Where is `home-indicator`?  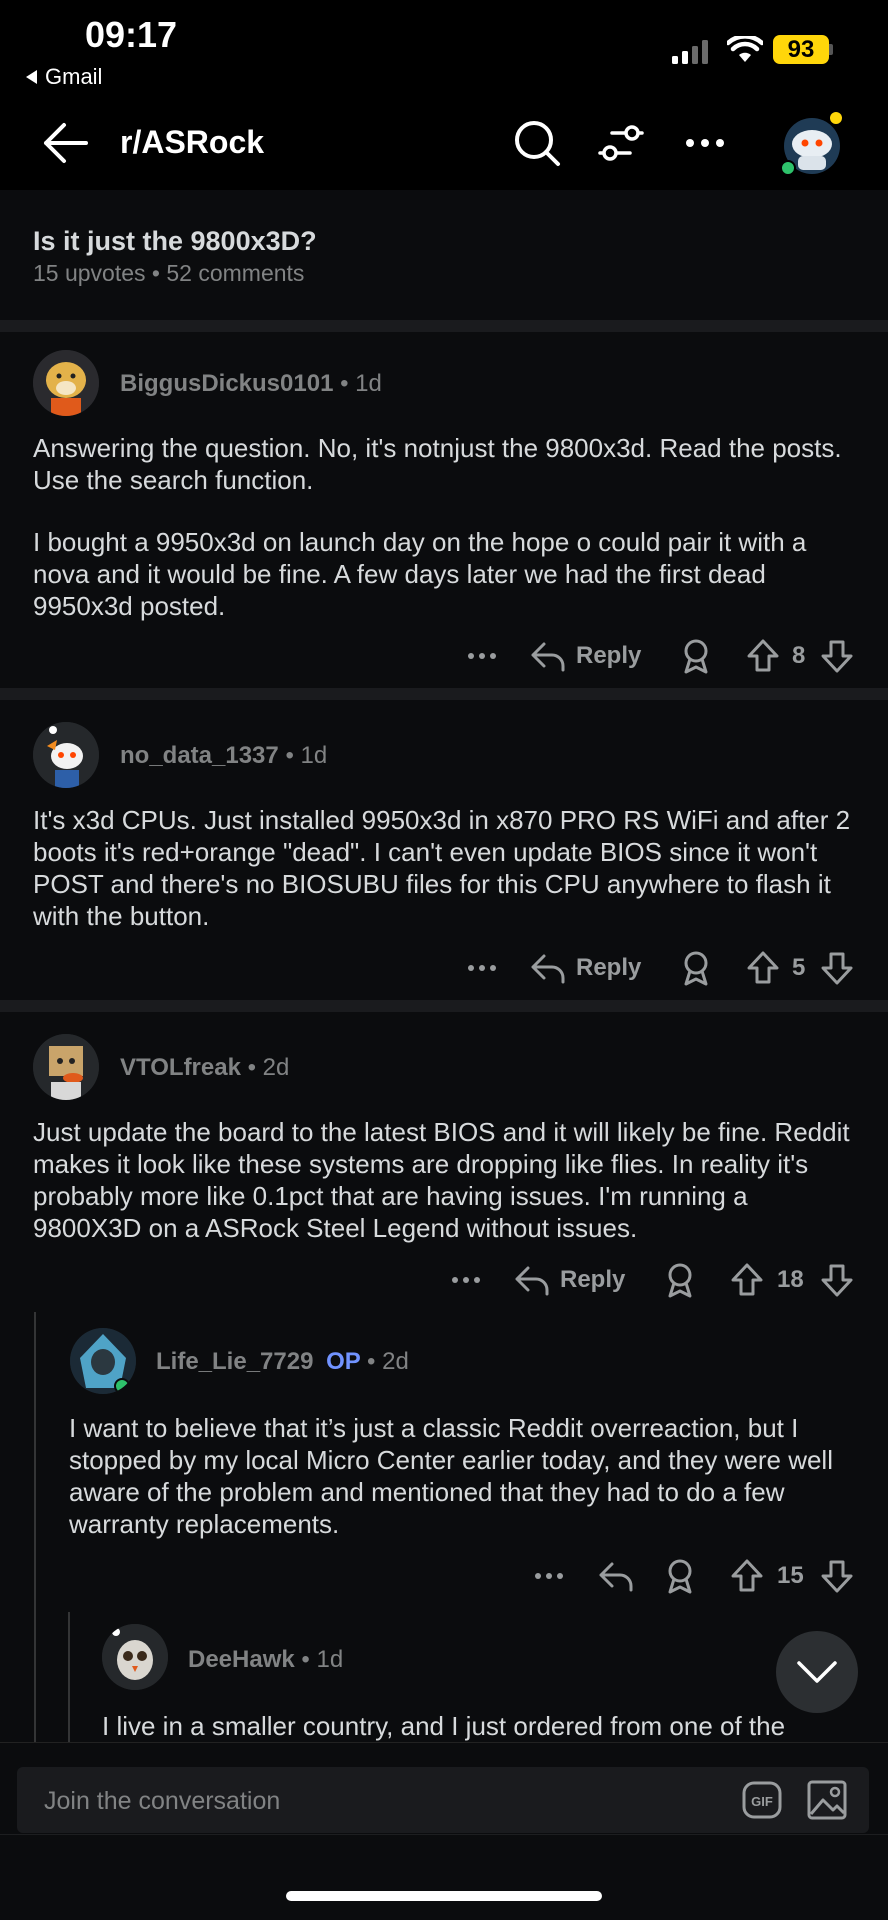 home-indicator is located at coordinates (444, 1896).